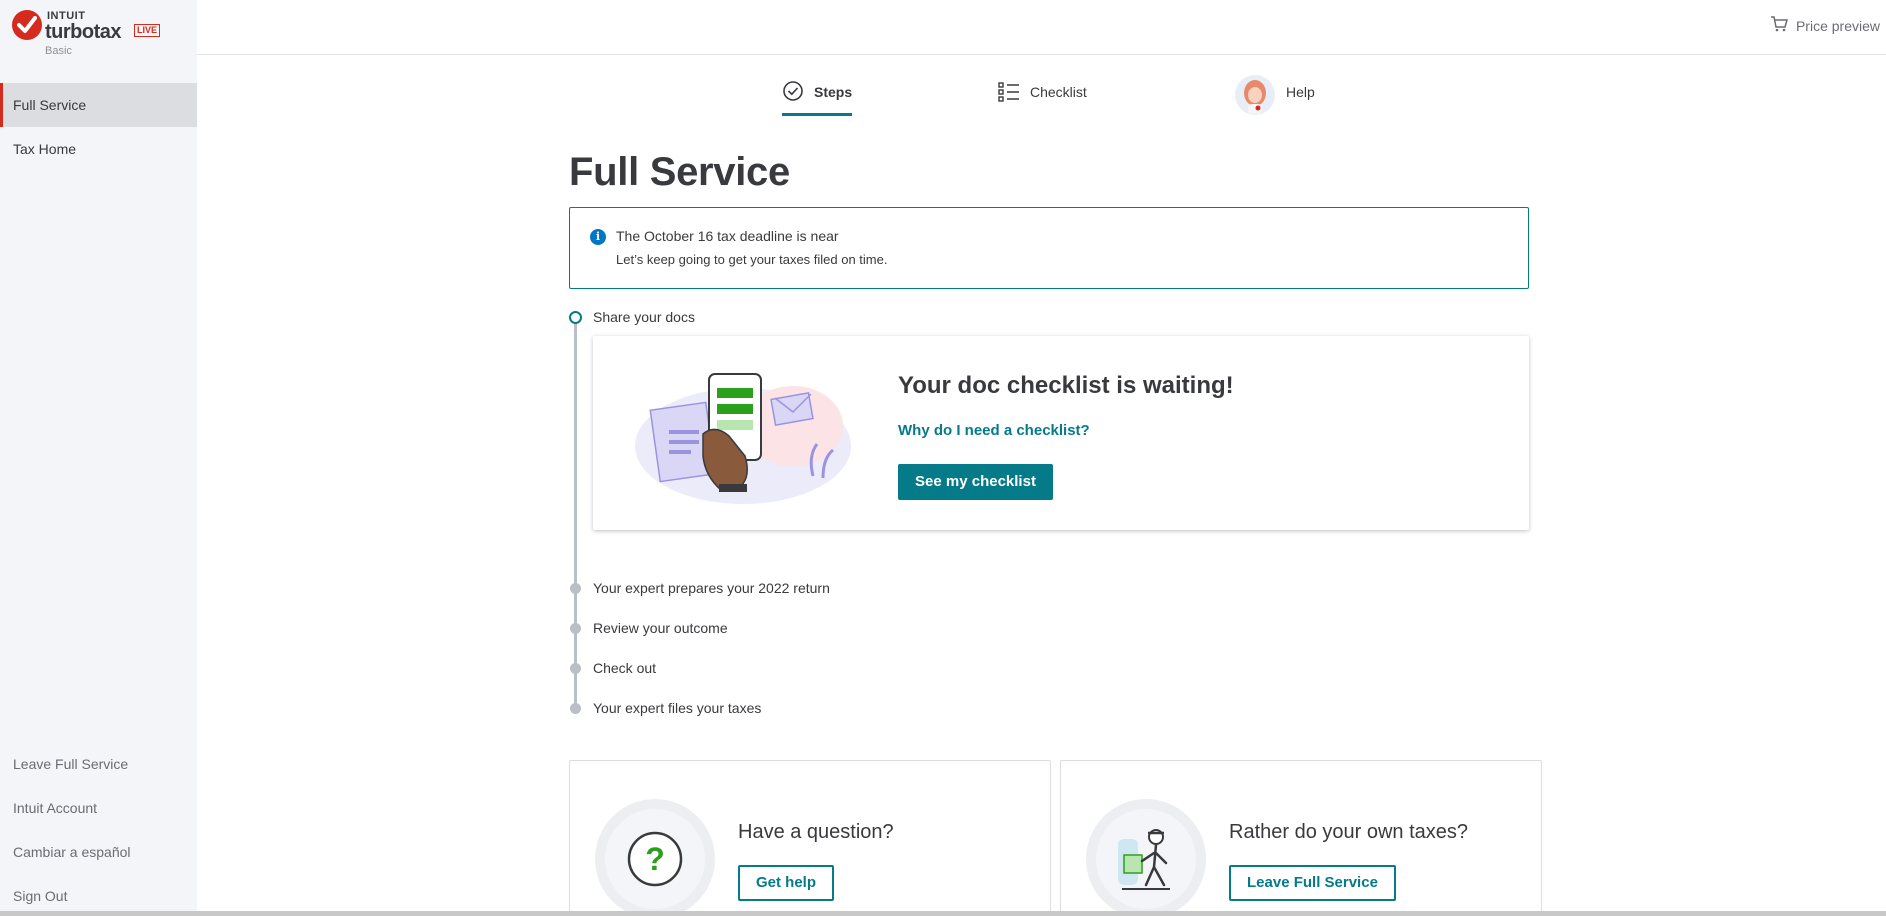 The height and width of the screenshot is (916, 1886). I want to click on horizontal-scrollbar, so click(943, 913).